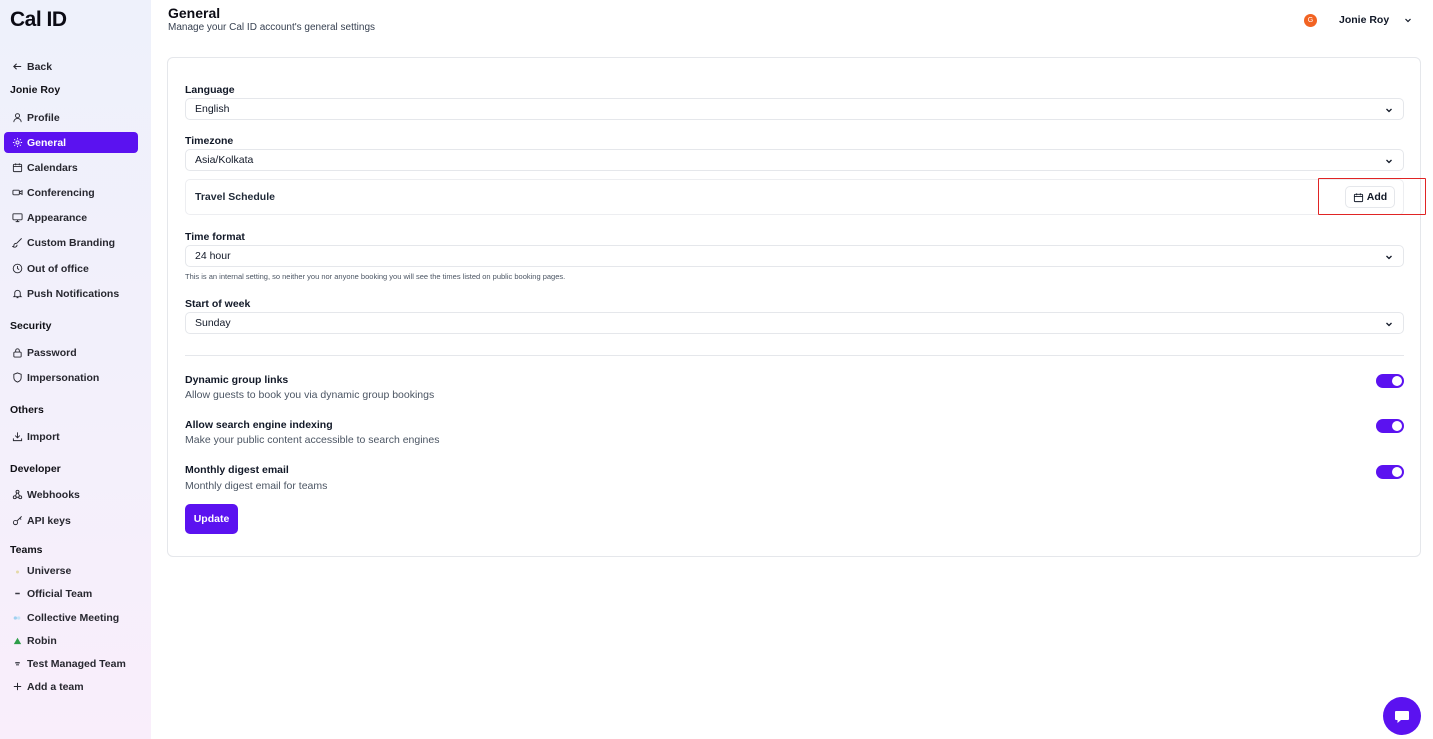 This screenshot has height=739, width=1433. Describe the element at coordinates (52, 167) in the screenshot. I see `sidebar-item-label: Calendars` at that location.